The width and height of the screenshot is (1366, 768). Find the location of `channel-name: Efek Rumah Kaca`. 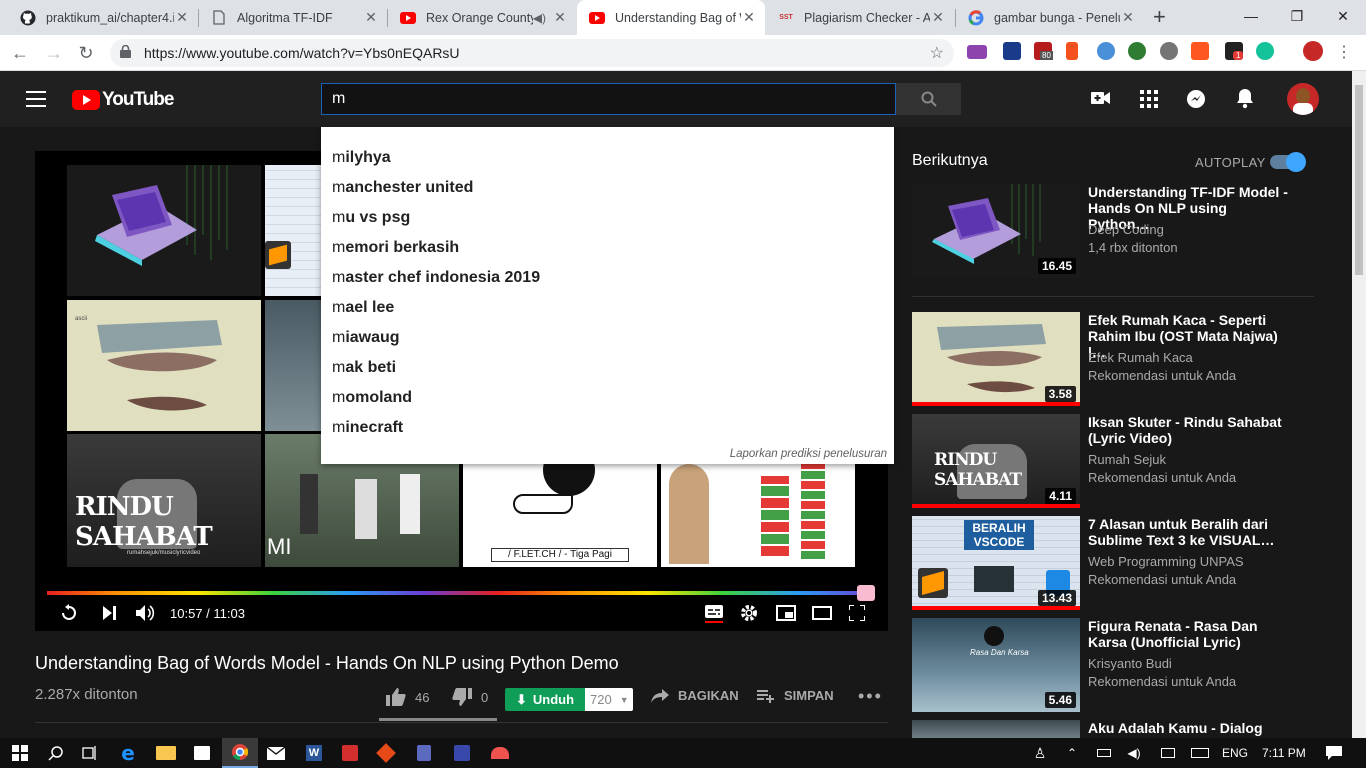

channel-name: Efek Rumah Kaca is located at coordinates (1140, 357).